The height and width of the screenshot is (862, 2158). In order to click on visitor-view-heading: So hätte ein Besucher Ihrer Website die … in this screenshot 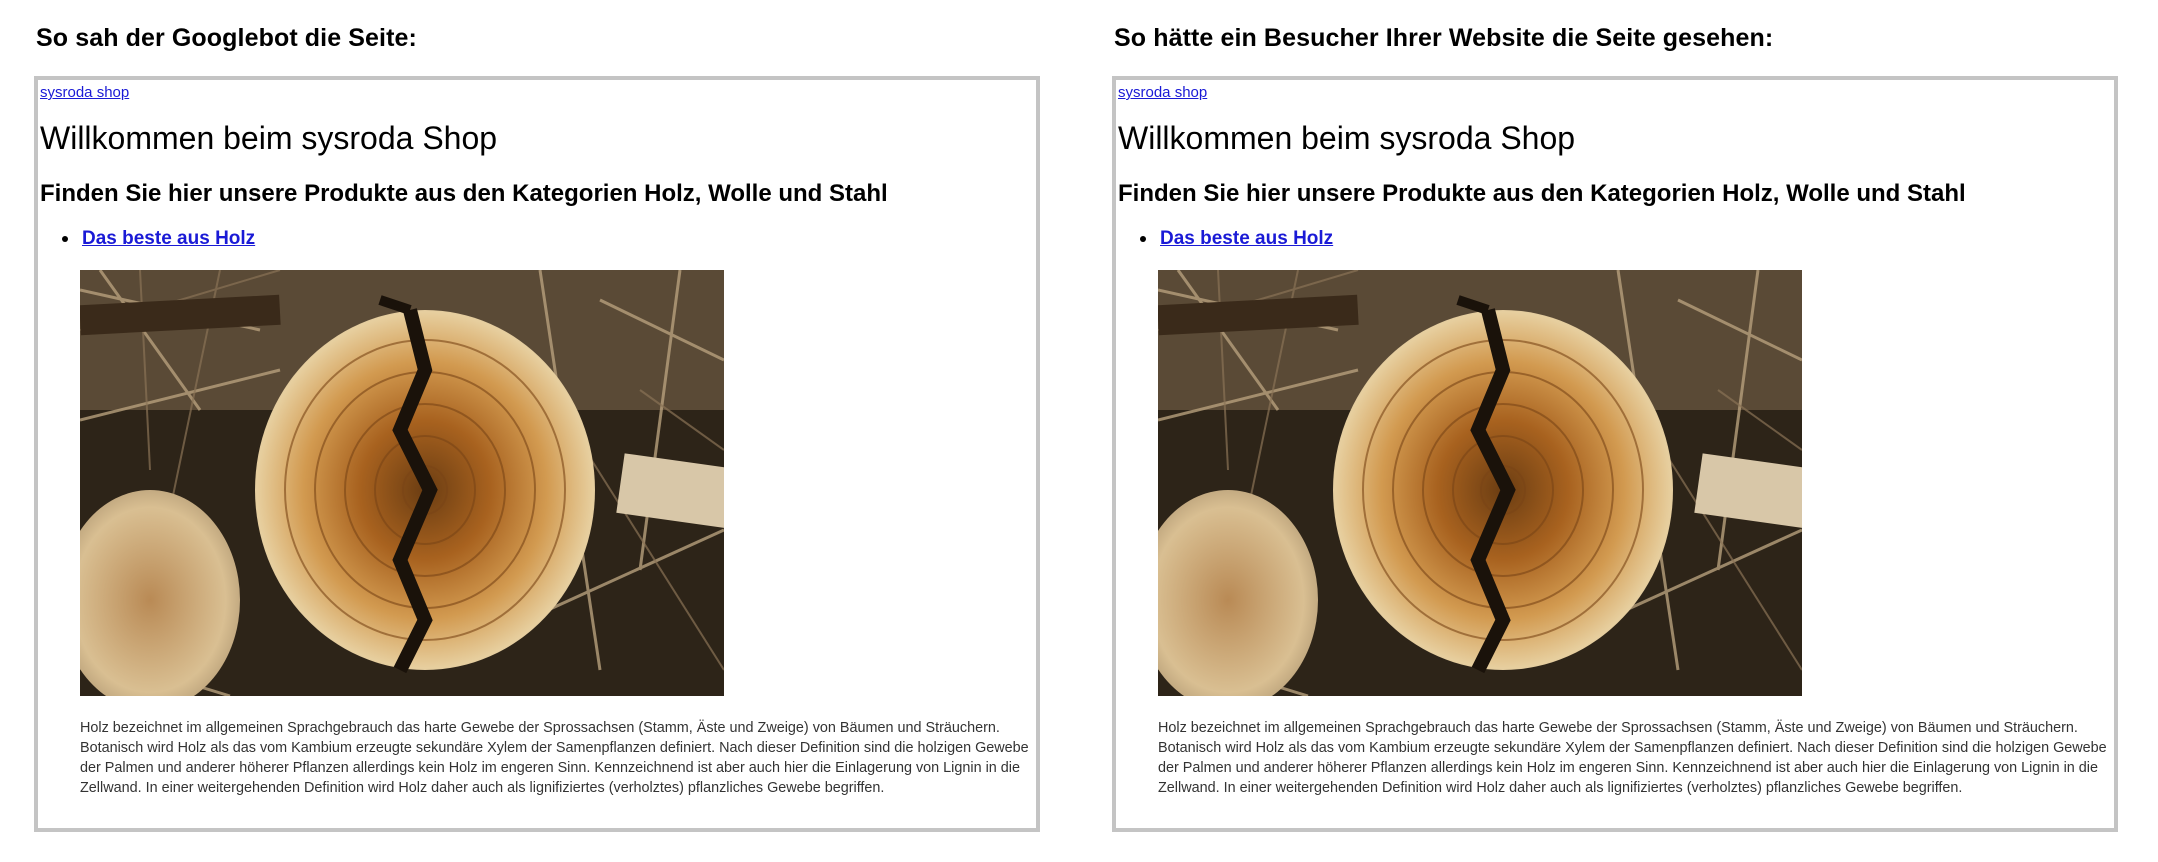, I will do `click(1444, 38)`.